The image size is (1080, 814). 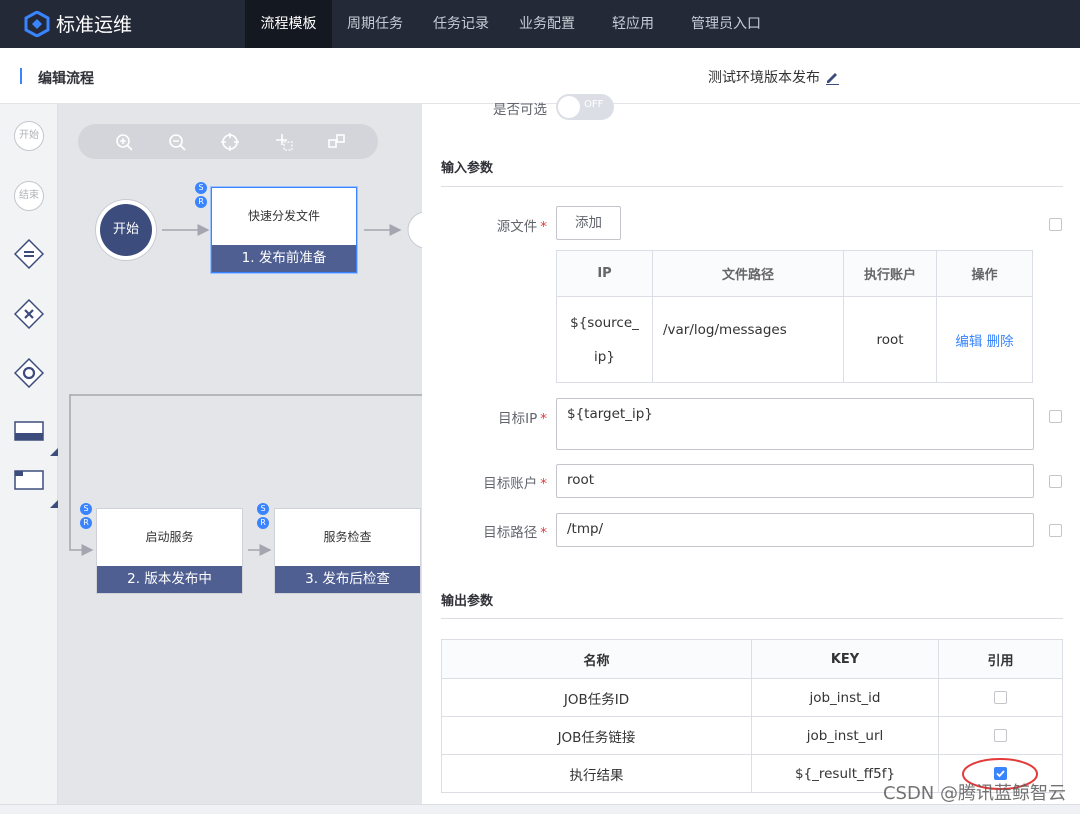 What do you see at coordinates (510, 533) in the screenshot?
I see `target-path-label-text: 目标路径` at bounding box center [510, 533].